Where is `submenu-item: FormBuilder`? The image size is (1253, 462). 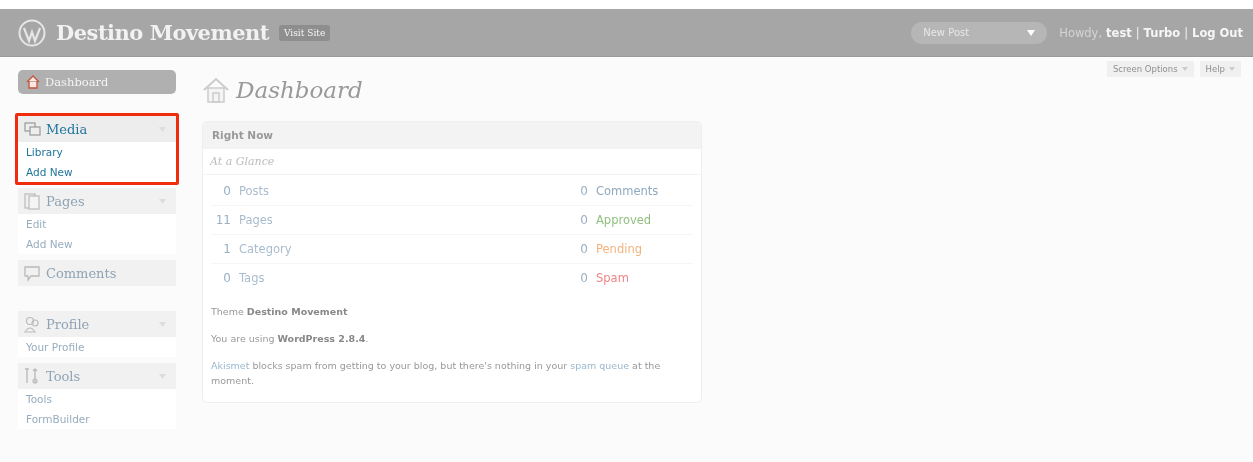 submenu-item: FormBuilder is located at coordinates (97, 419).